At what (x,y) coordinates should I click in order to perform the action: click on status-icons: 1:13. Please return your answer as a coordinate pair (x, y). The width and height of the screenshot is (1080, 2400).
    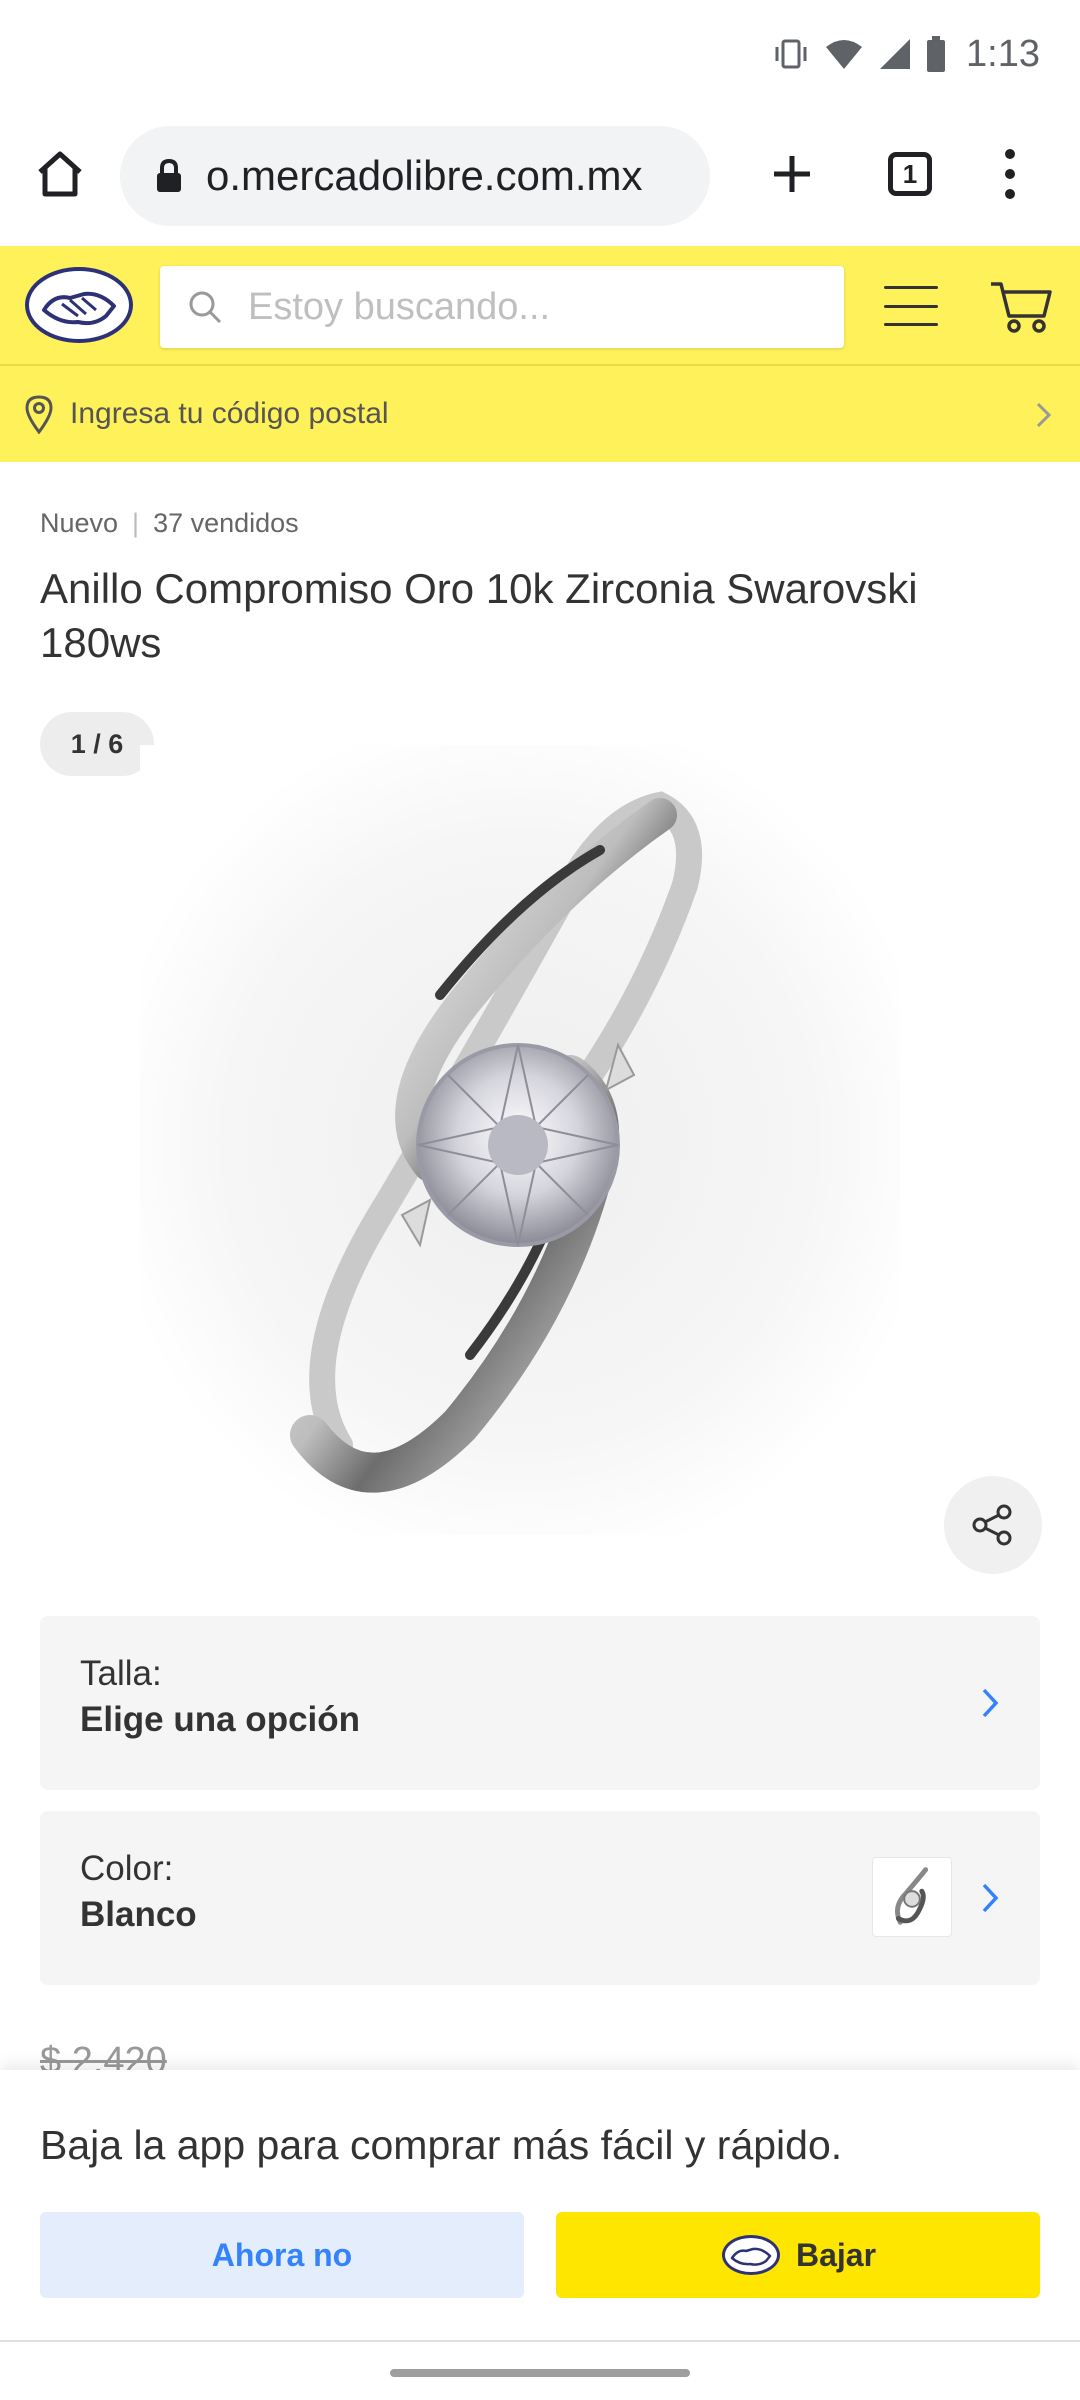
    Looking at the image, I should click on (906, 54).